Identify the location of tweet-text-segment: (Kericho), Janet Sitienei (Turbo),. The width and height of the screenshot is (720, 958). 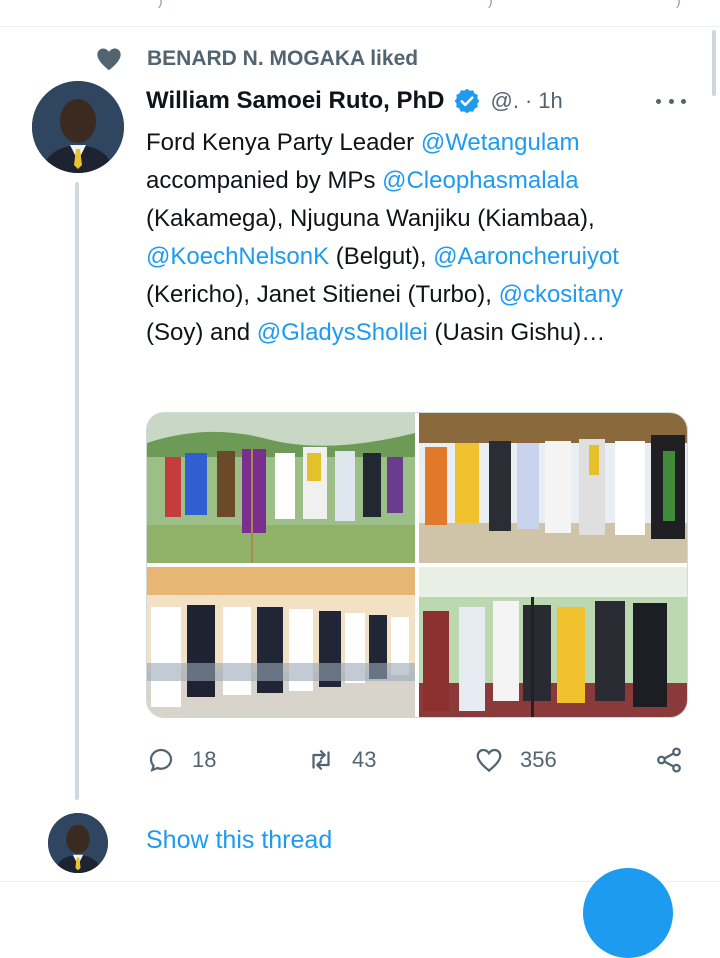
(322, 294).